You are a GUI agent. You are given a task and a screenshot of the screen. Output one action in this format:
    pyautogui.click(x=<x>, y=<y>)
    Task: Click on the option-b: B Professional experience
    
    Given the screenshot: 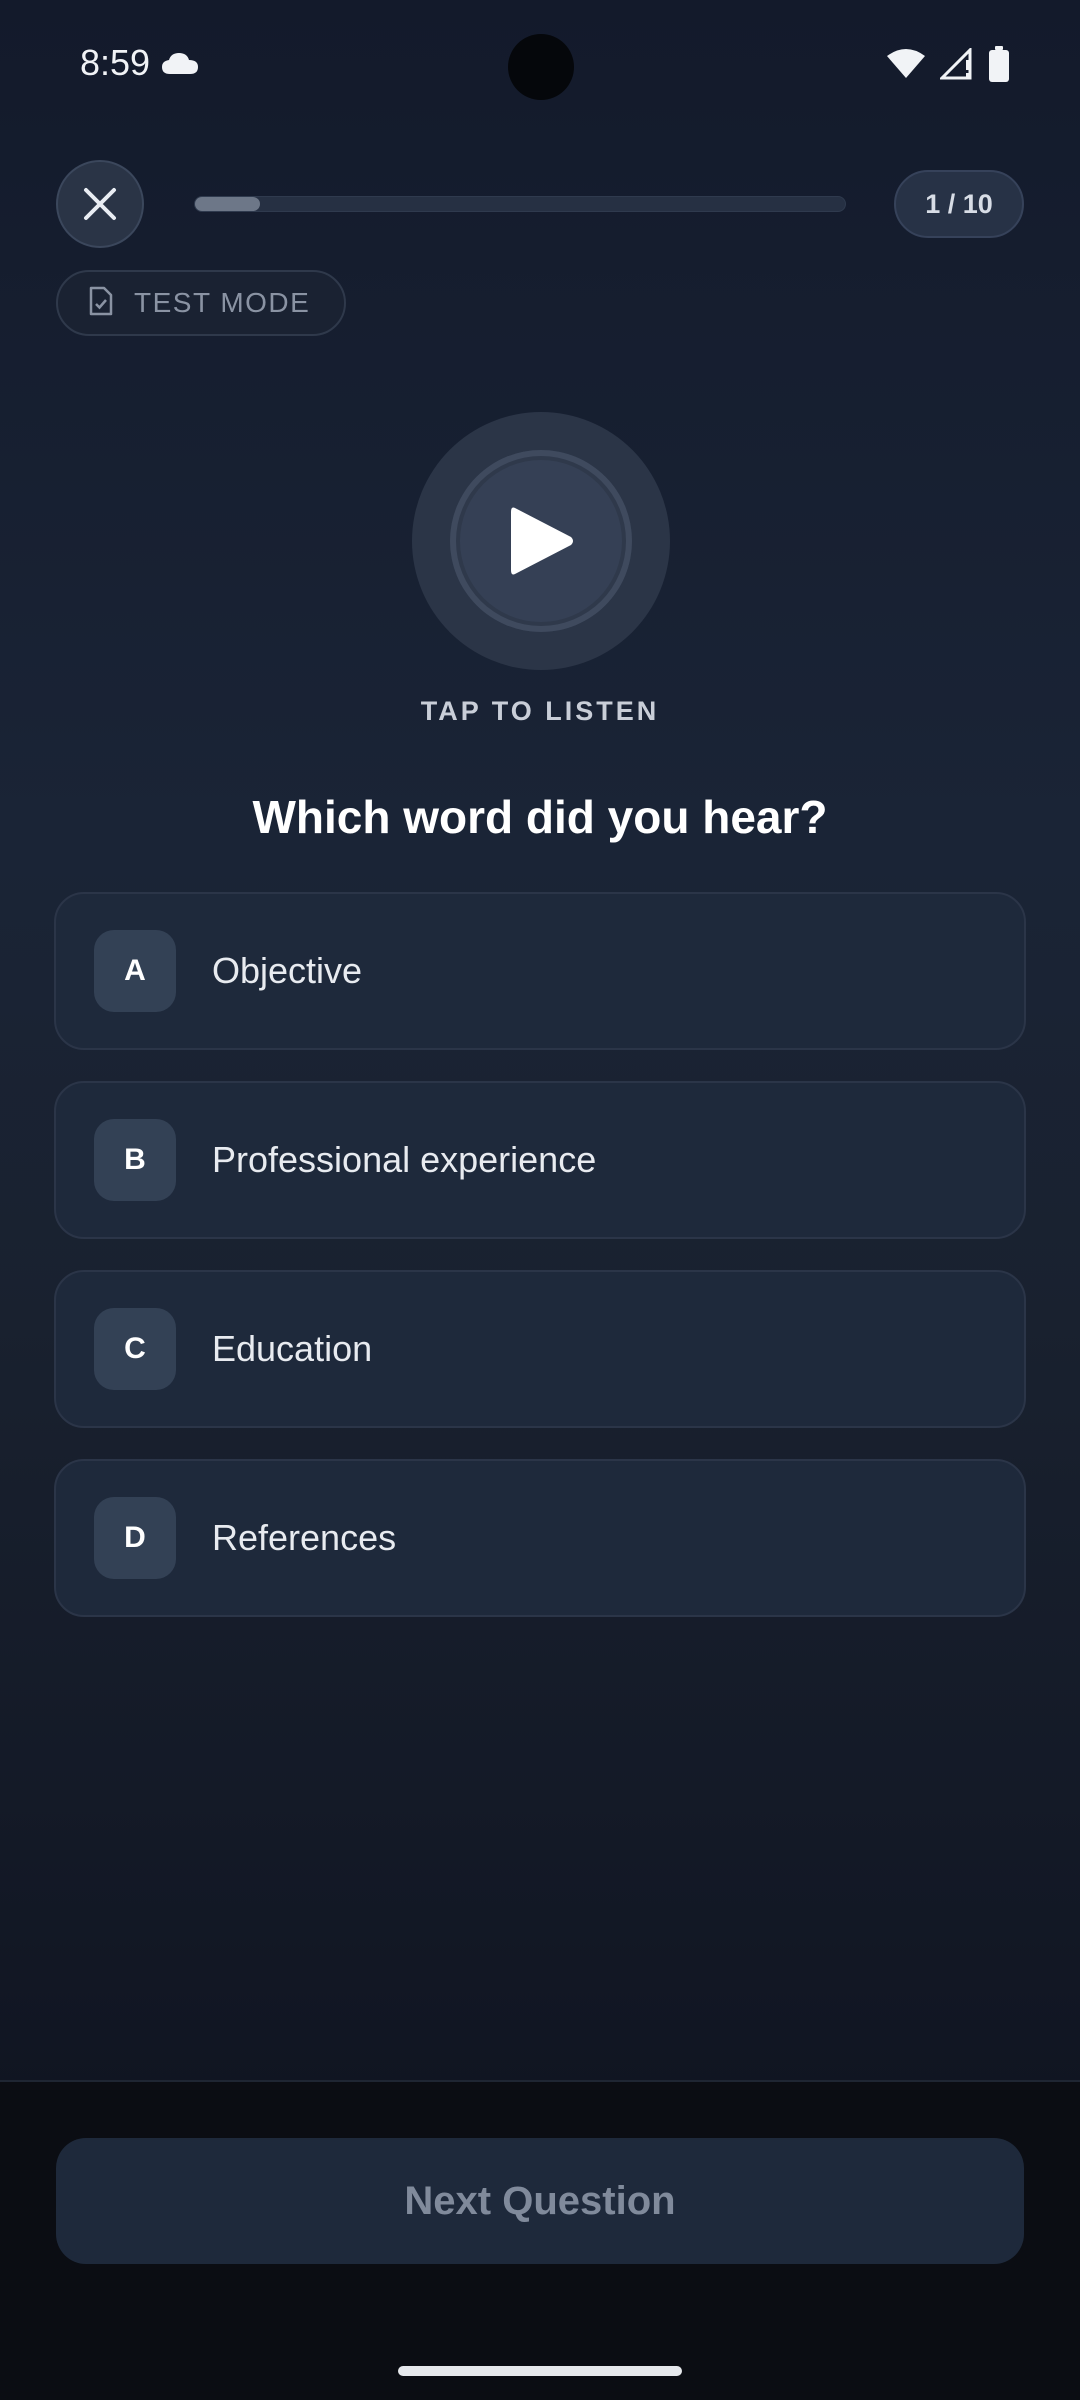 What is the action you would take?
    pyautogui.click(x=540, y=1160)
    